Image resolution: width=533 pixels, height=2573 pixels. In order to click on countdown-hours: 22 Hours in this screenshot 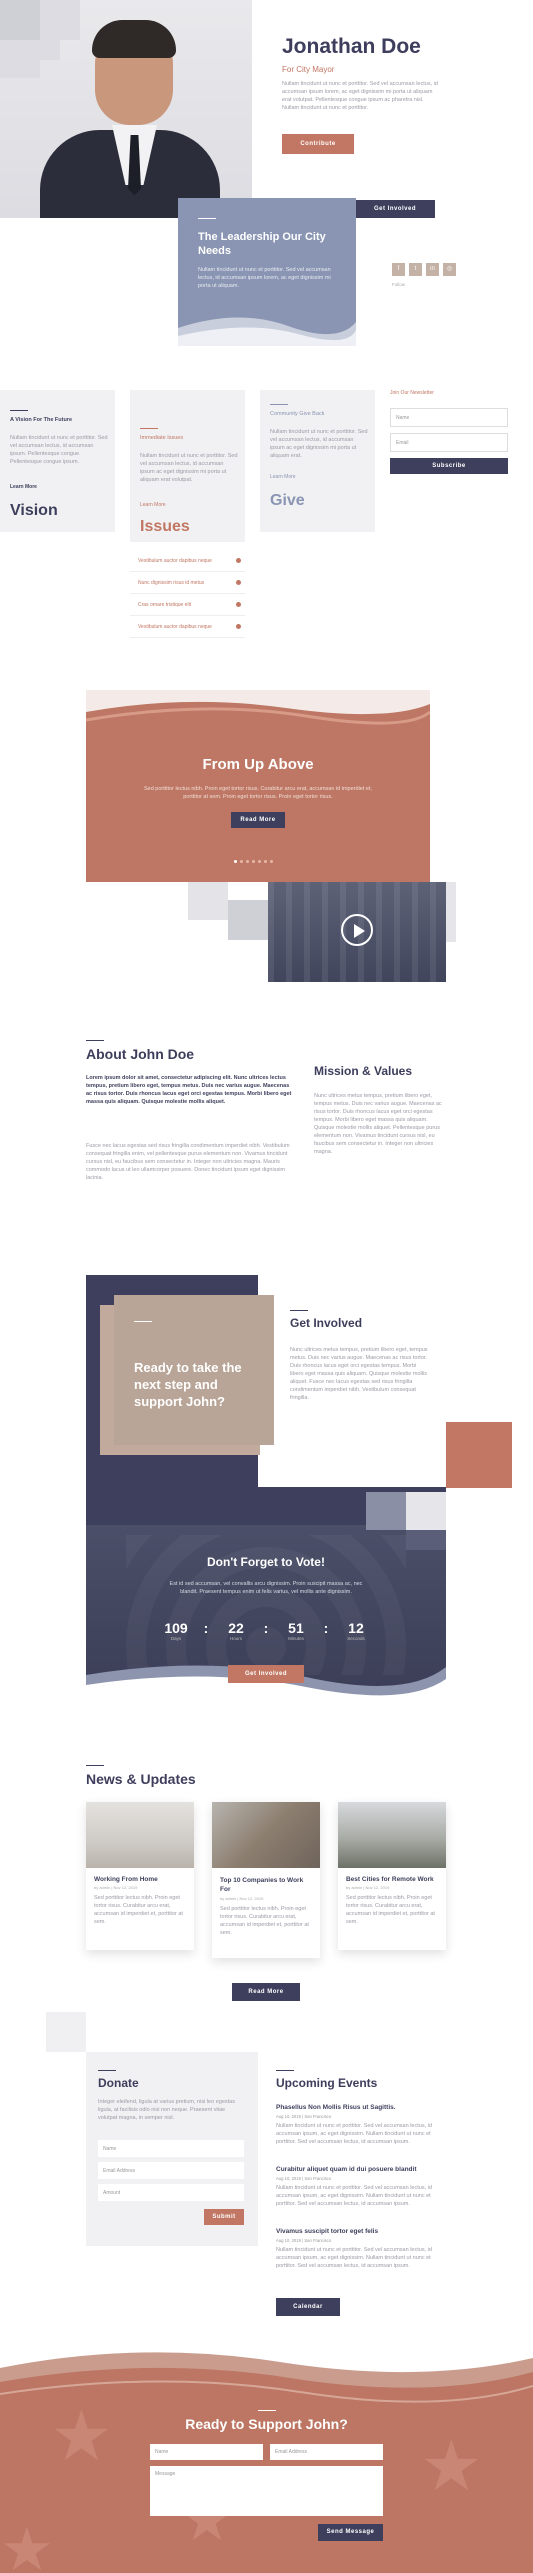, I will do `click(236, 1630)`.